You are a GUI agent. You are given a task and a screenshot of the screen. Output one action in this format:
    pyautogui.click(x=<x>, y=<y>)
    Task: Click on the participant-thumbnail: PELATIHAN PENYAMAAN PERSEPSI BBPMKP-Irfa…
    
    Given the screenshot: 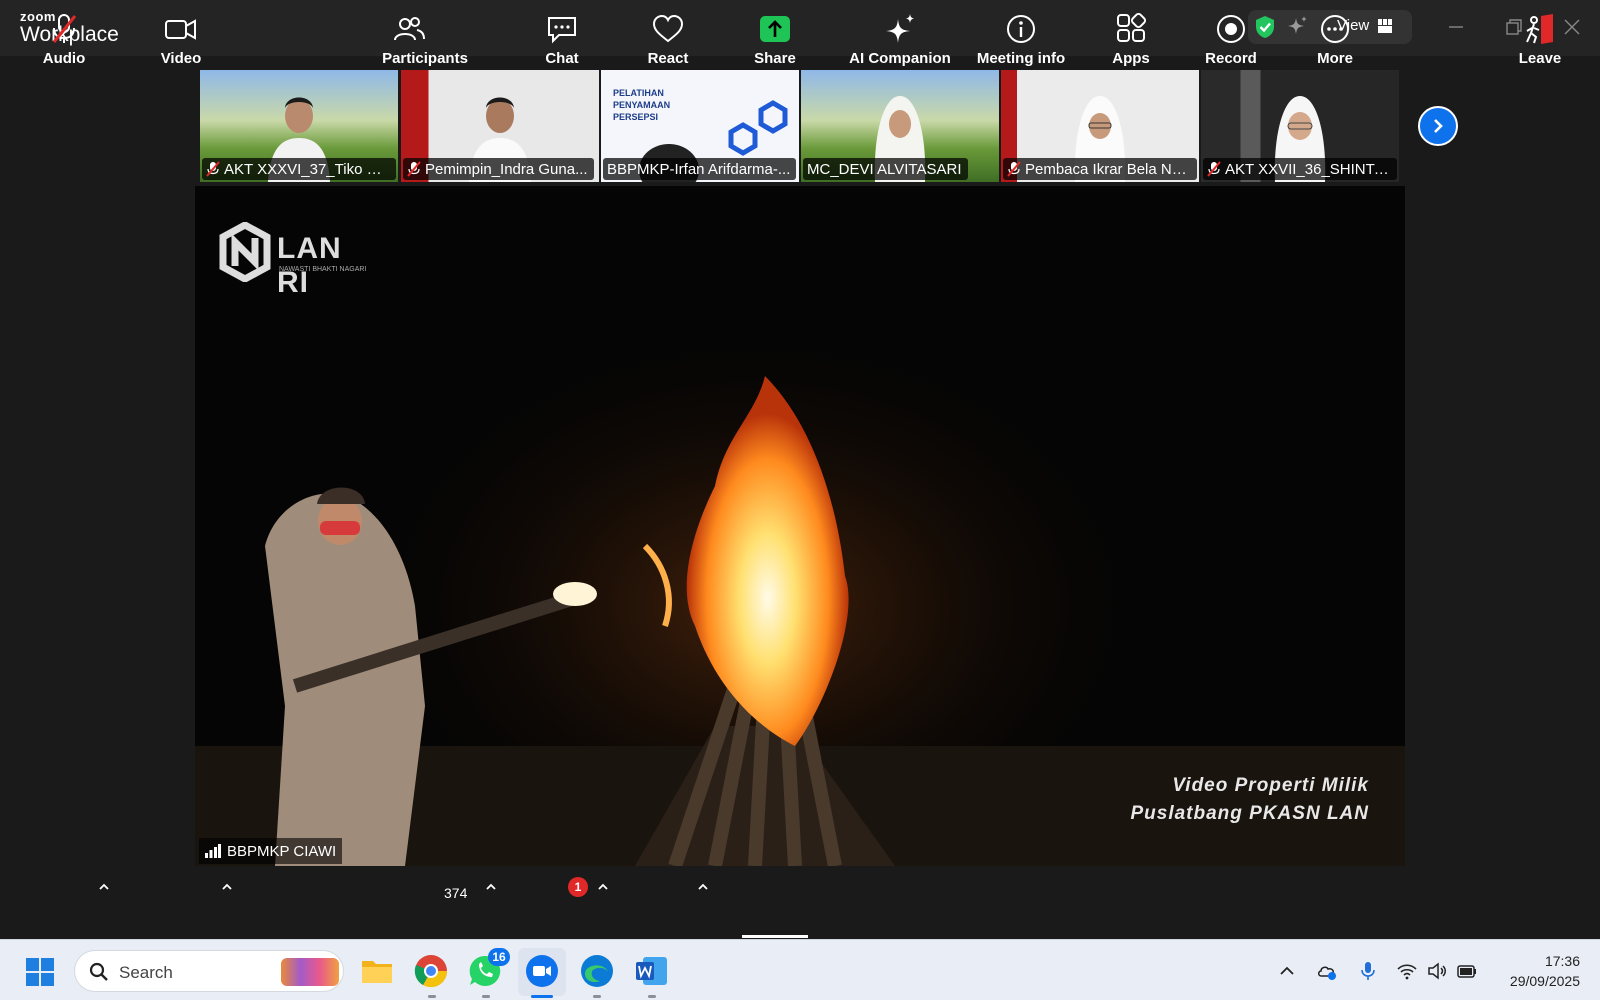 What is the action you would take?
    pyautogui.click(x=700, y=126)
    